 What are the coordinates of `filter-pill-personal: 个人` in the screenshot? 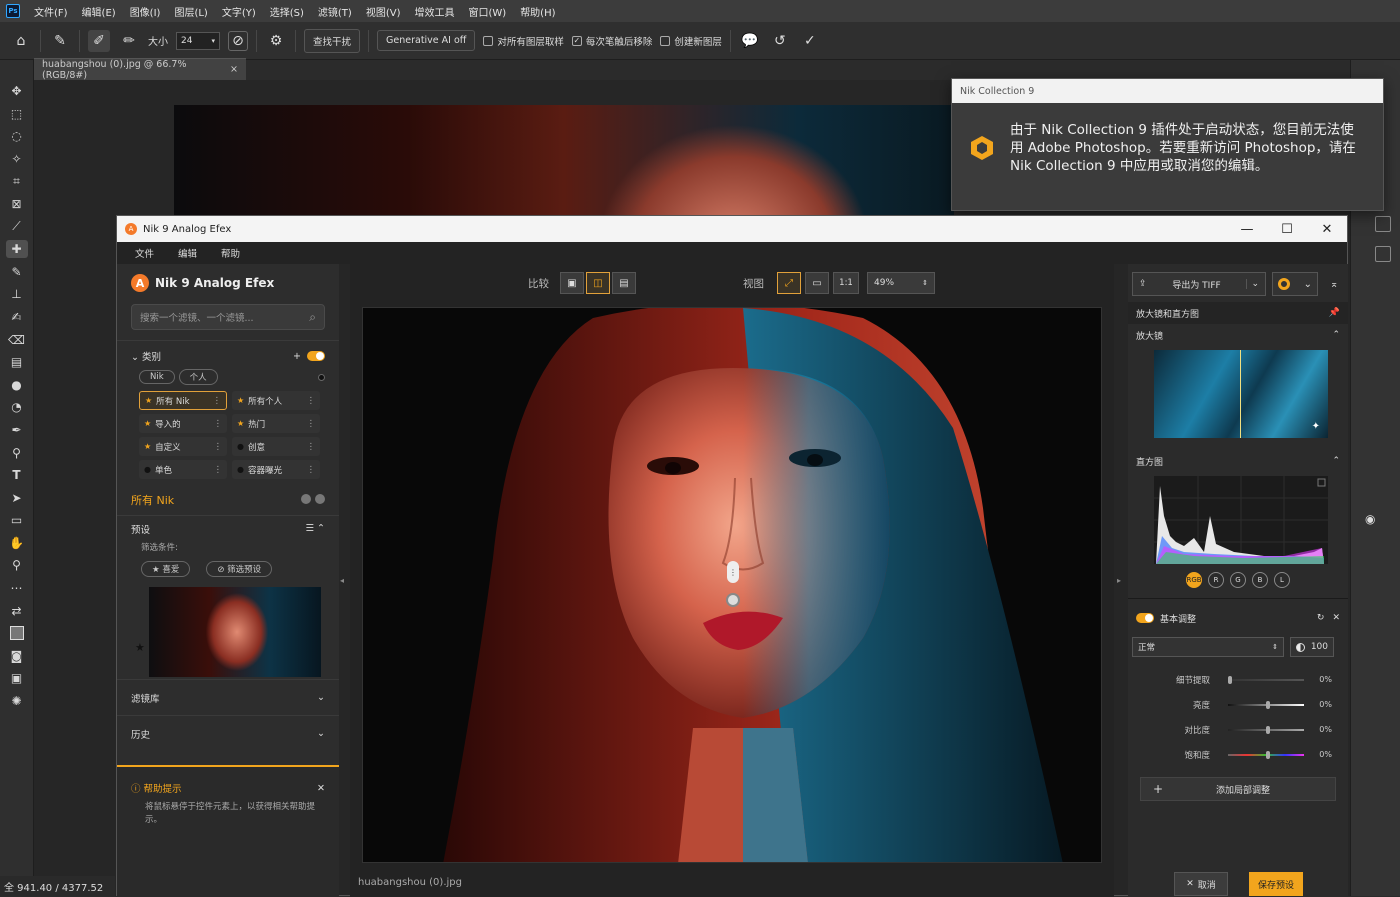 It's located at (198, 377).